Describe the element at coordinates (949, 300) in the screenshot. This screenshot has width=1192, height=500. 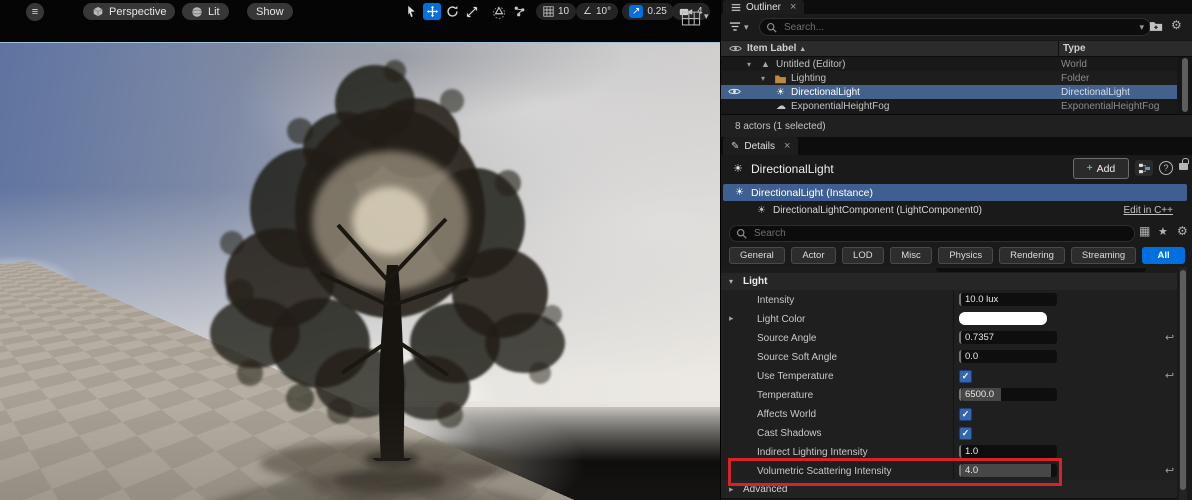
I see `property-row-intensity: Intensity 10.0 lux` at that location.